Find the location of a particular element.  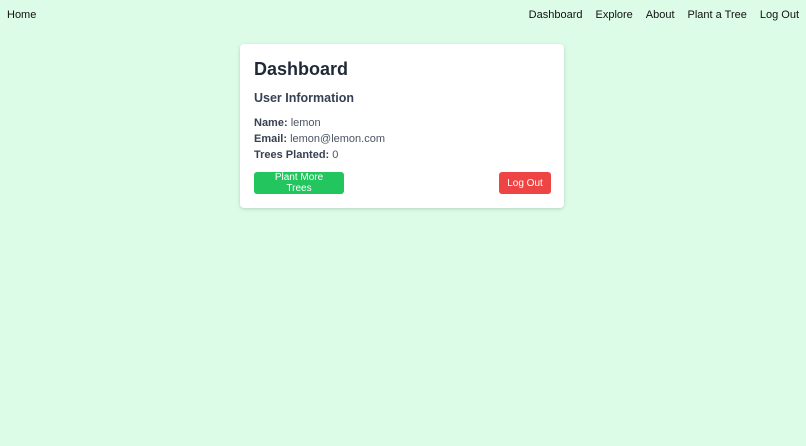

page-title: Dashboard is located at coordinates (301, 69).